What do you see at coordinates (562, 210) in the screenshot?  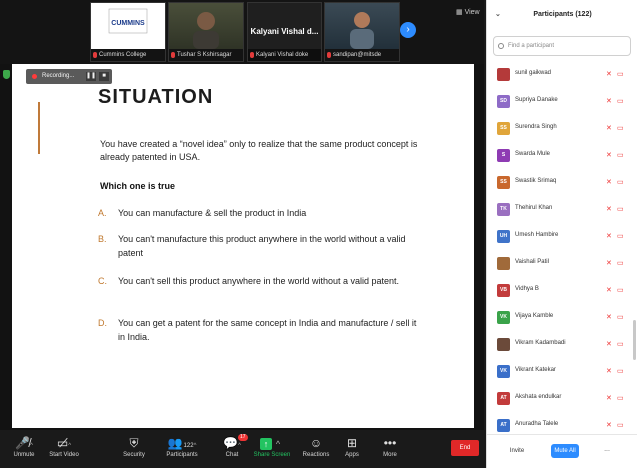 I see `participant-row: TK Thehirul Khan ✕ ▭` at bounding box center [562, 210].